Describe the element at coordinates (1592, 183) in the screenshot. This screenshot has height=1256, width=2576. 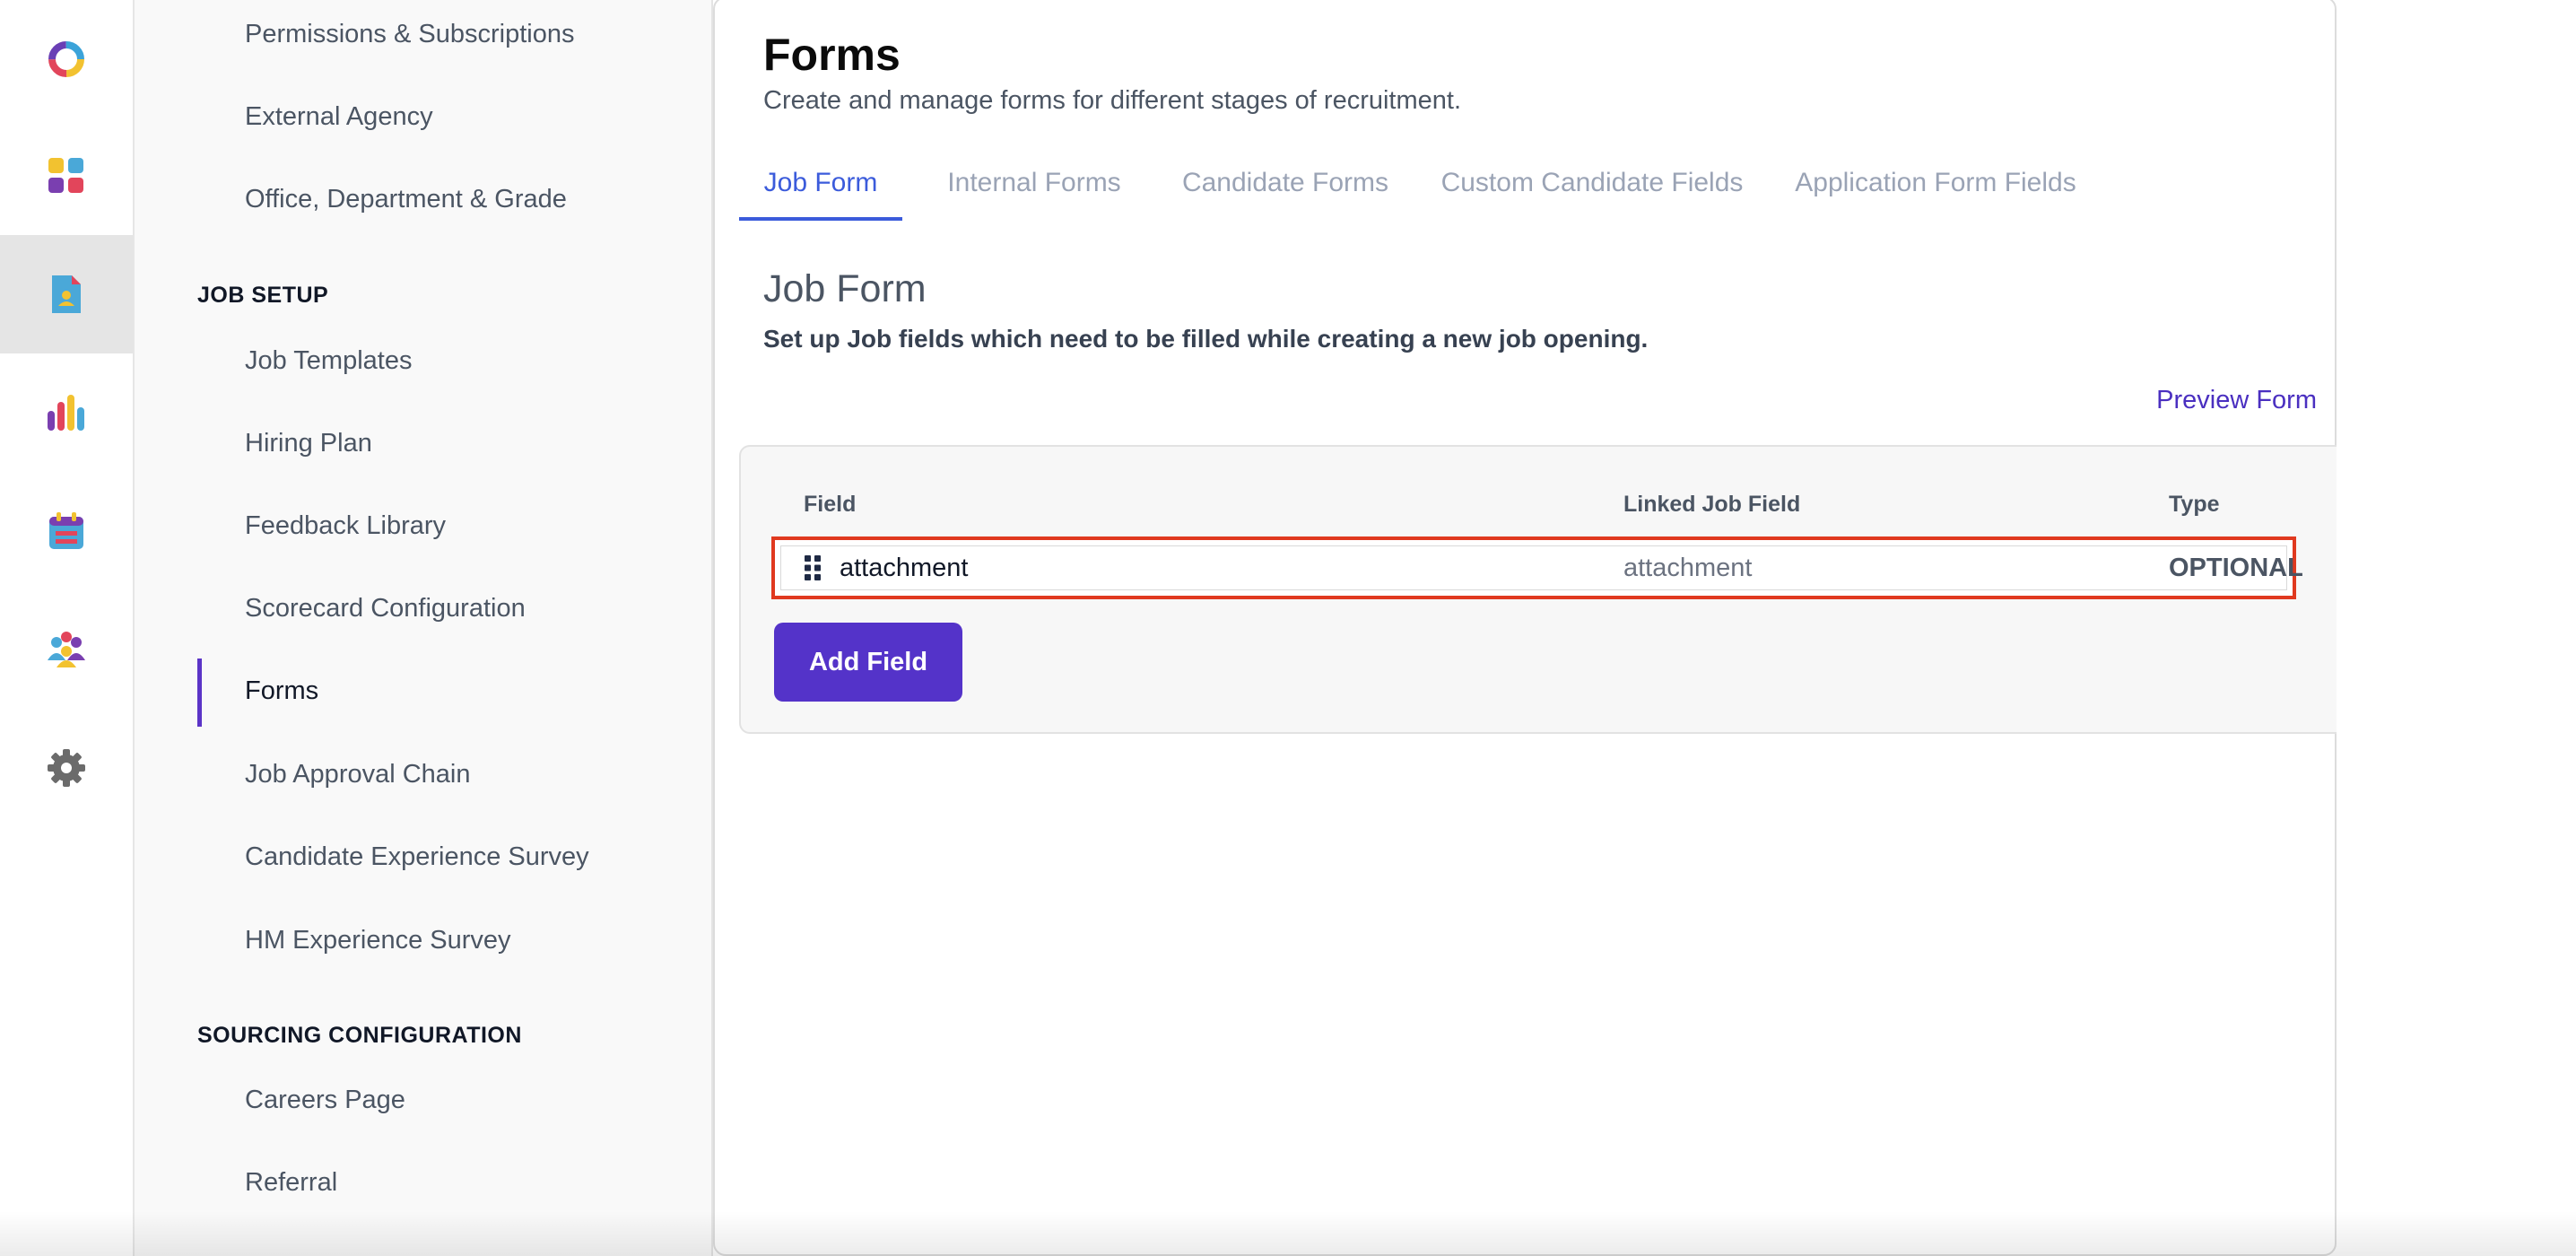
I see `tab-custom-candidate-fields: Custom Candidate Fields` at that location.